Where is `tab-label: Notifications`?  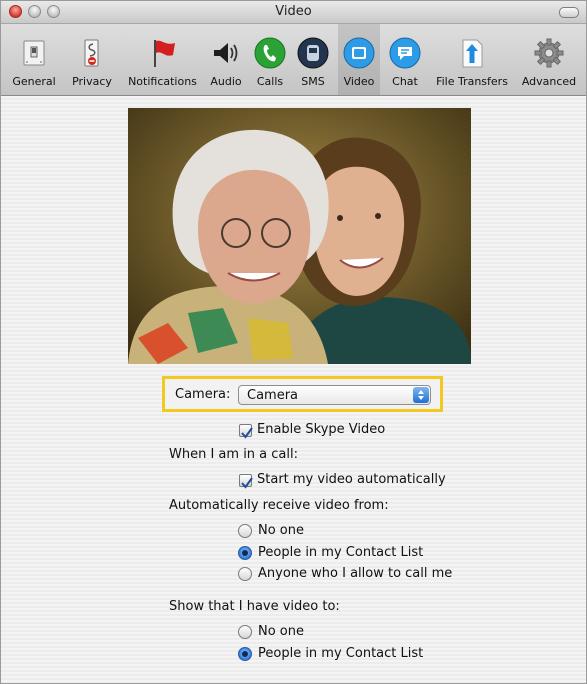 tab-label: Notifications is located at coordinates (162, 81).